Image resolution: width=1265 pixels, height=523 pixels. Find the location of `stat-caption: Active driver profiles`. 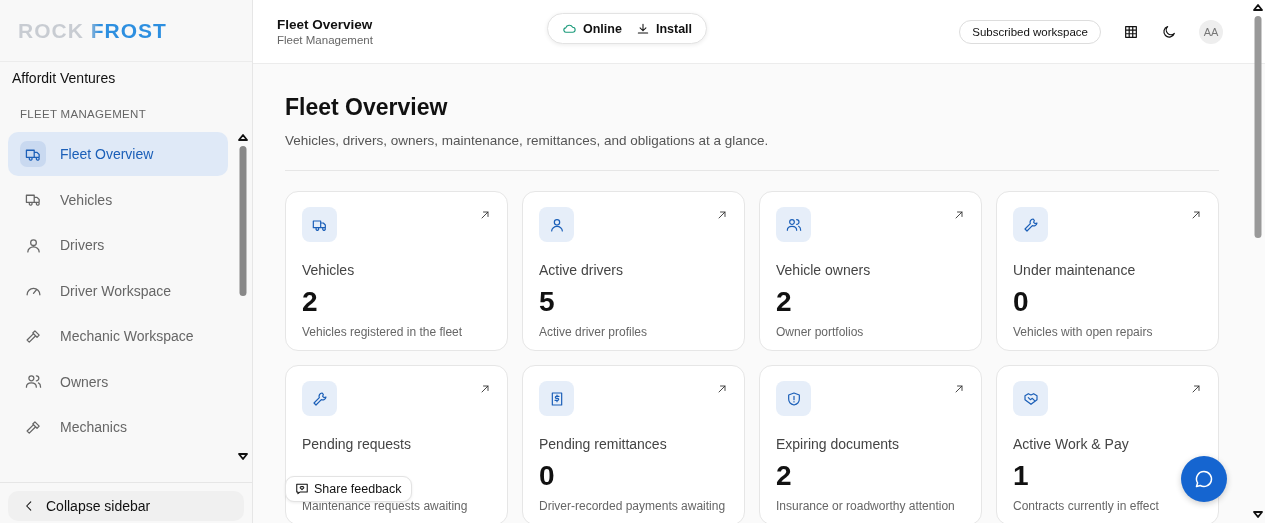

stat-caption: Active driver profiles is located at coordinates (594, 332).